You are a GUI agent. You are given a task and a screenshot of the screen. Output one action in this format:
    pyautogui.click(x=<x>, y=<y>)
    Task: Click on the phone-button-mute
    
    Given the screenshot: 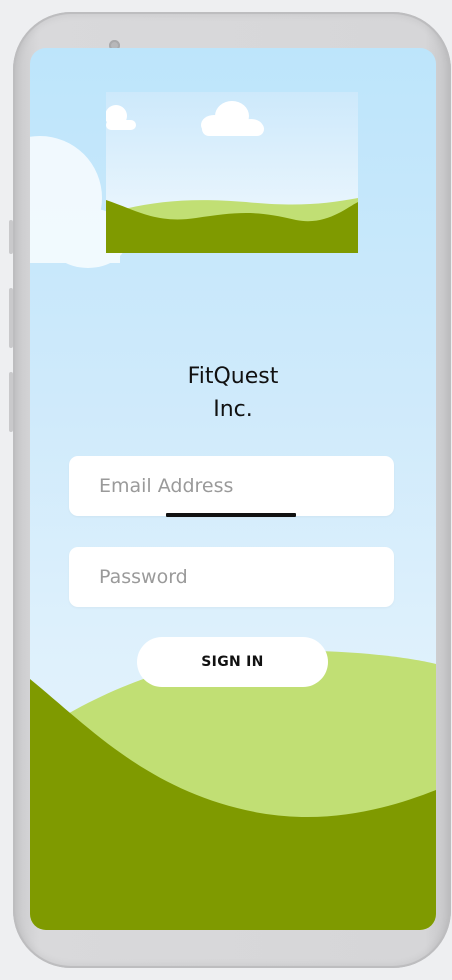 What is the action you would take?
    pyautogui.click(x=11, y=237)
    